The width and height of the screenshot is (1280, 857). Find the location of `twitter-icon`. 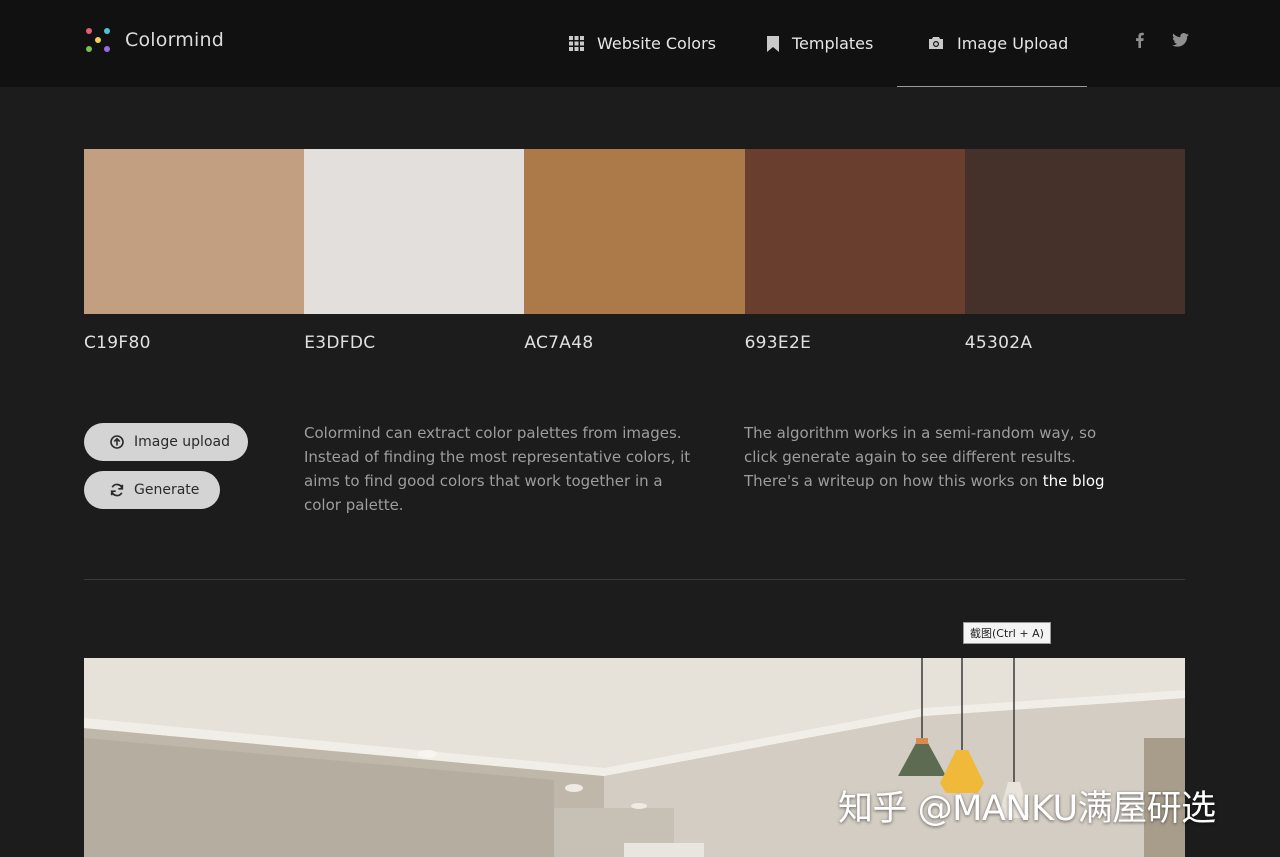

twitter-icon is located at coordinates (1180, 40).